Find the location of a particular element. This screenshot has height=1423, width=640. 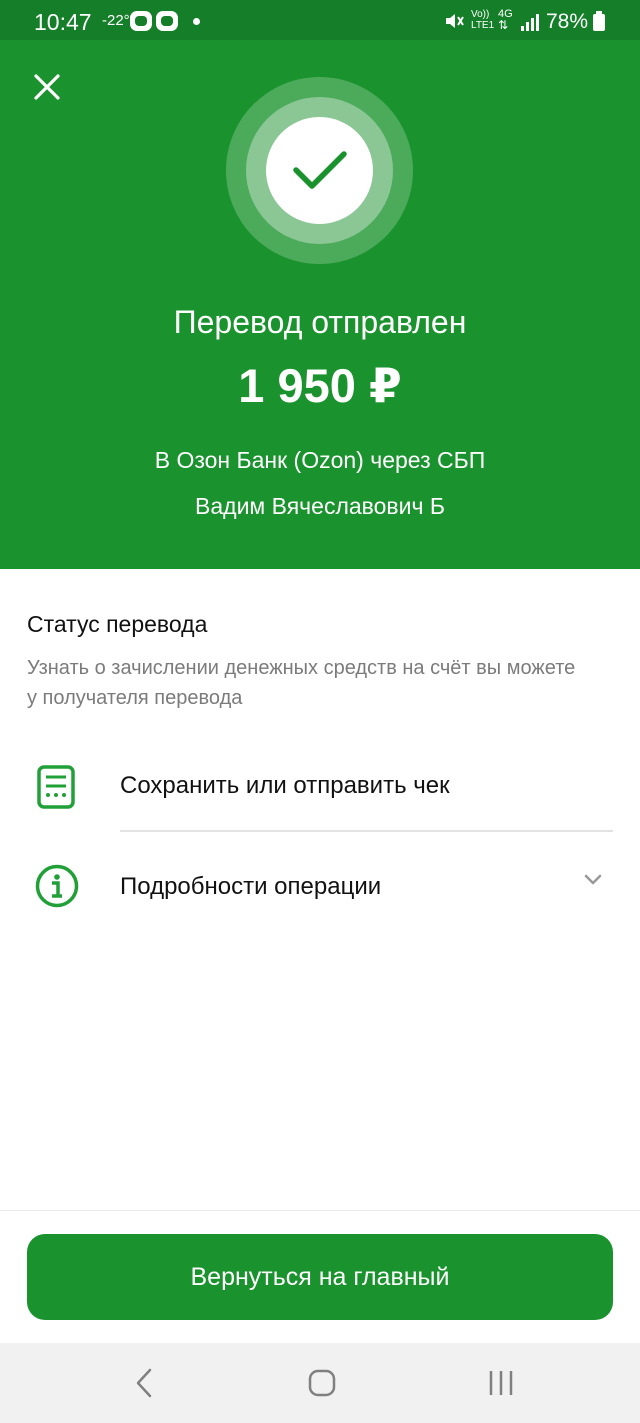

receipt-icon is located at coordinates (56, 787).